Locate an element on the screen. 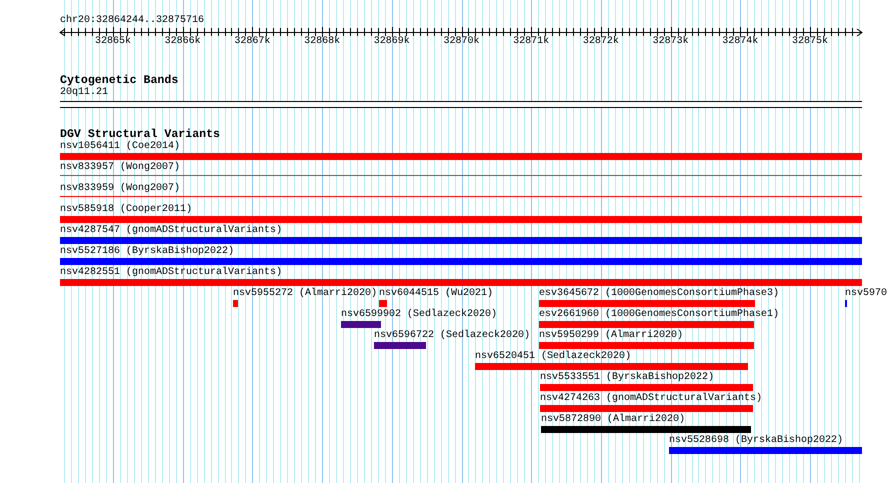 This screenshot has height=483, width=890. variant-label: nsv6520451 (Sedlazeck2020) is located at coordinates (553, 357).